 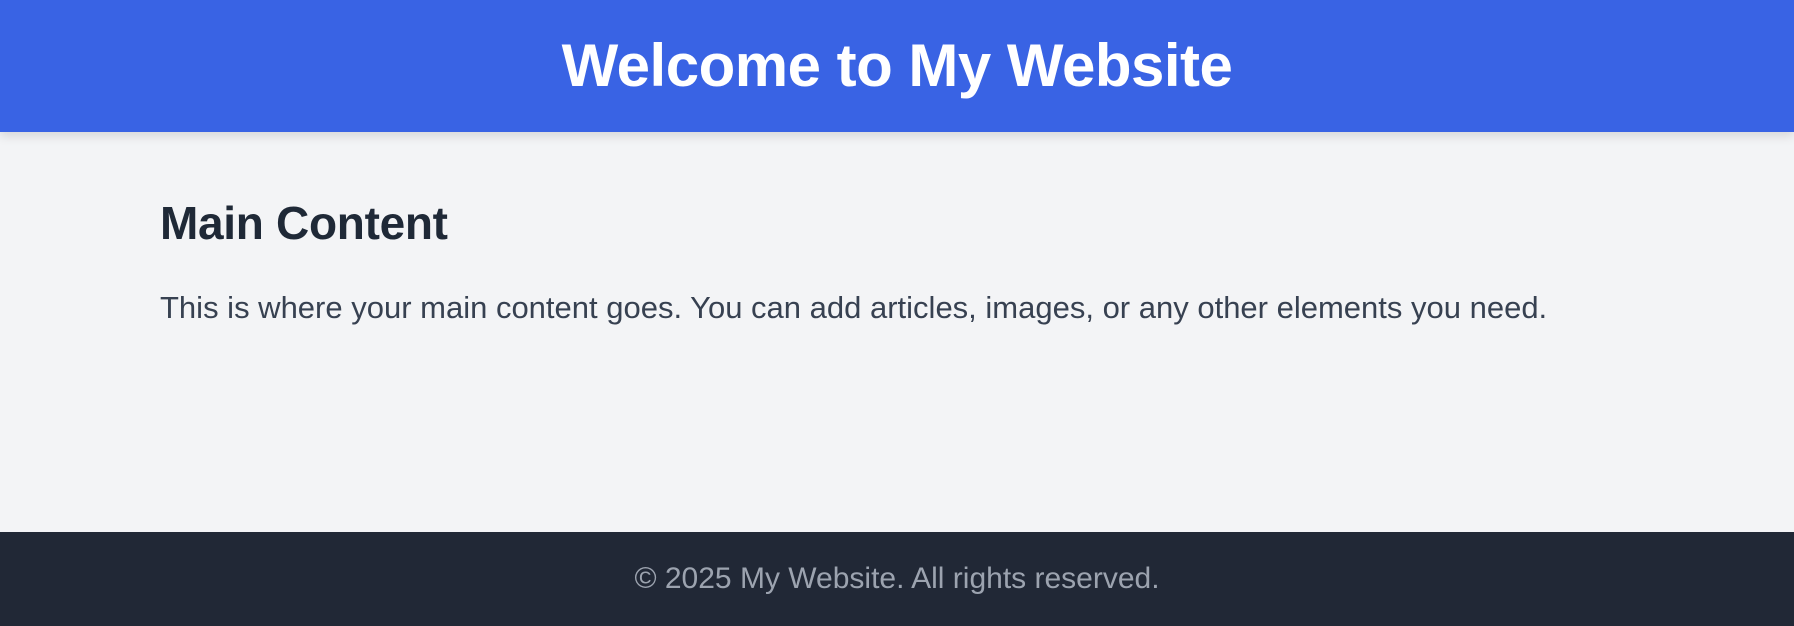 What do you see at coordinates (304, 223) in the screenshot?
I see `section-heading: Main Content` at bounding box center [304, 223].